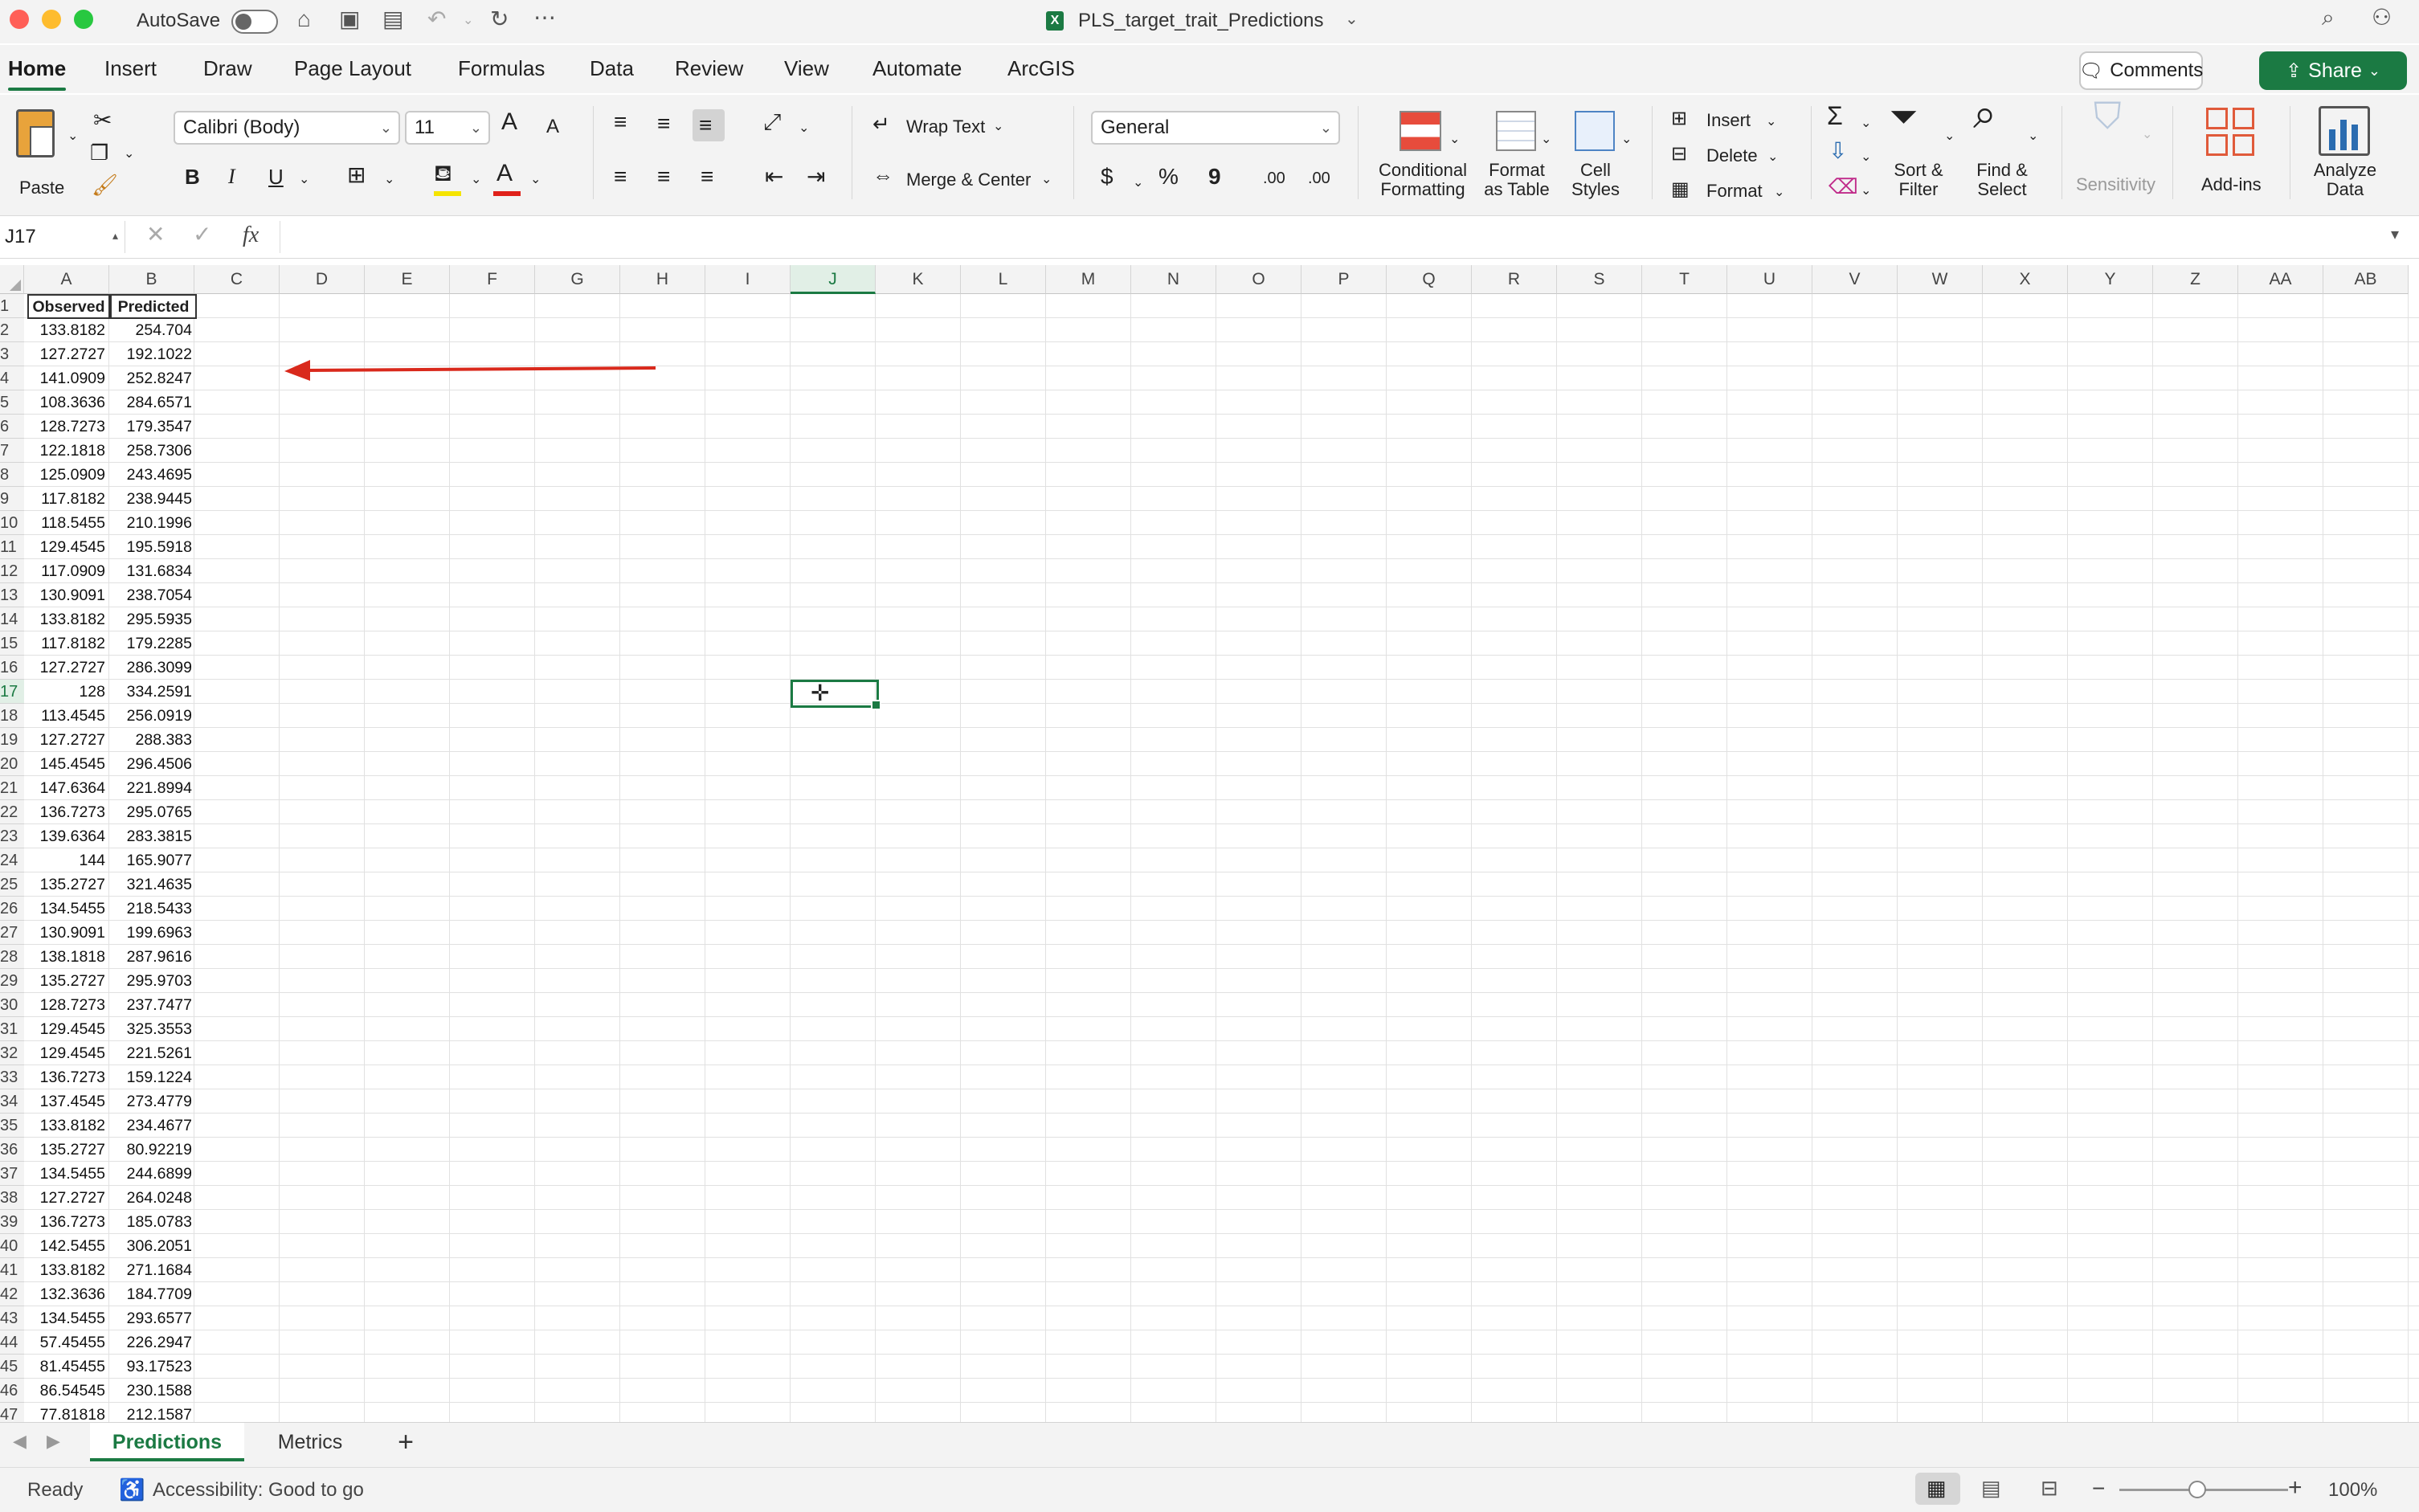  What do you see at coordinates (154, 1367) in the screenshot?
I see `cell-predicted: 93.17523` at bounding box center [154, 1367].